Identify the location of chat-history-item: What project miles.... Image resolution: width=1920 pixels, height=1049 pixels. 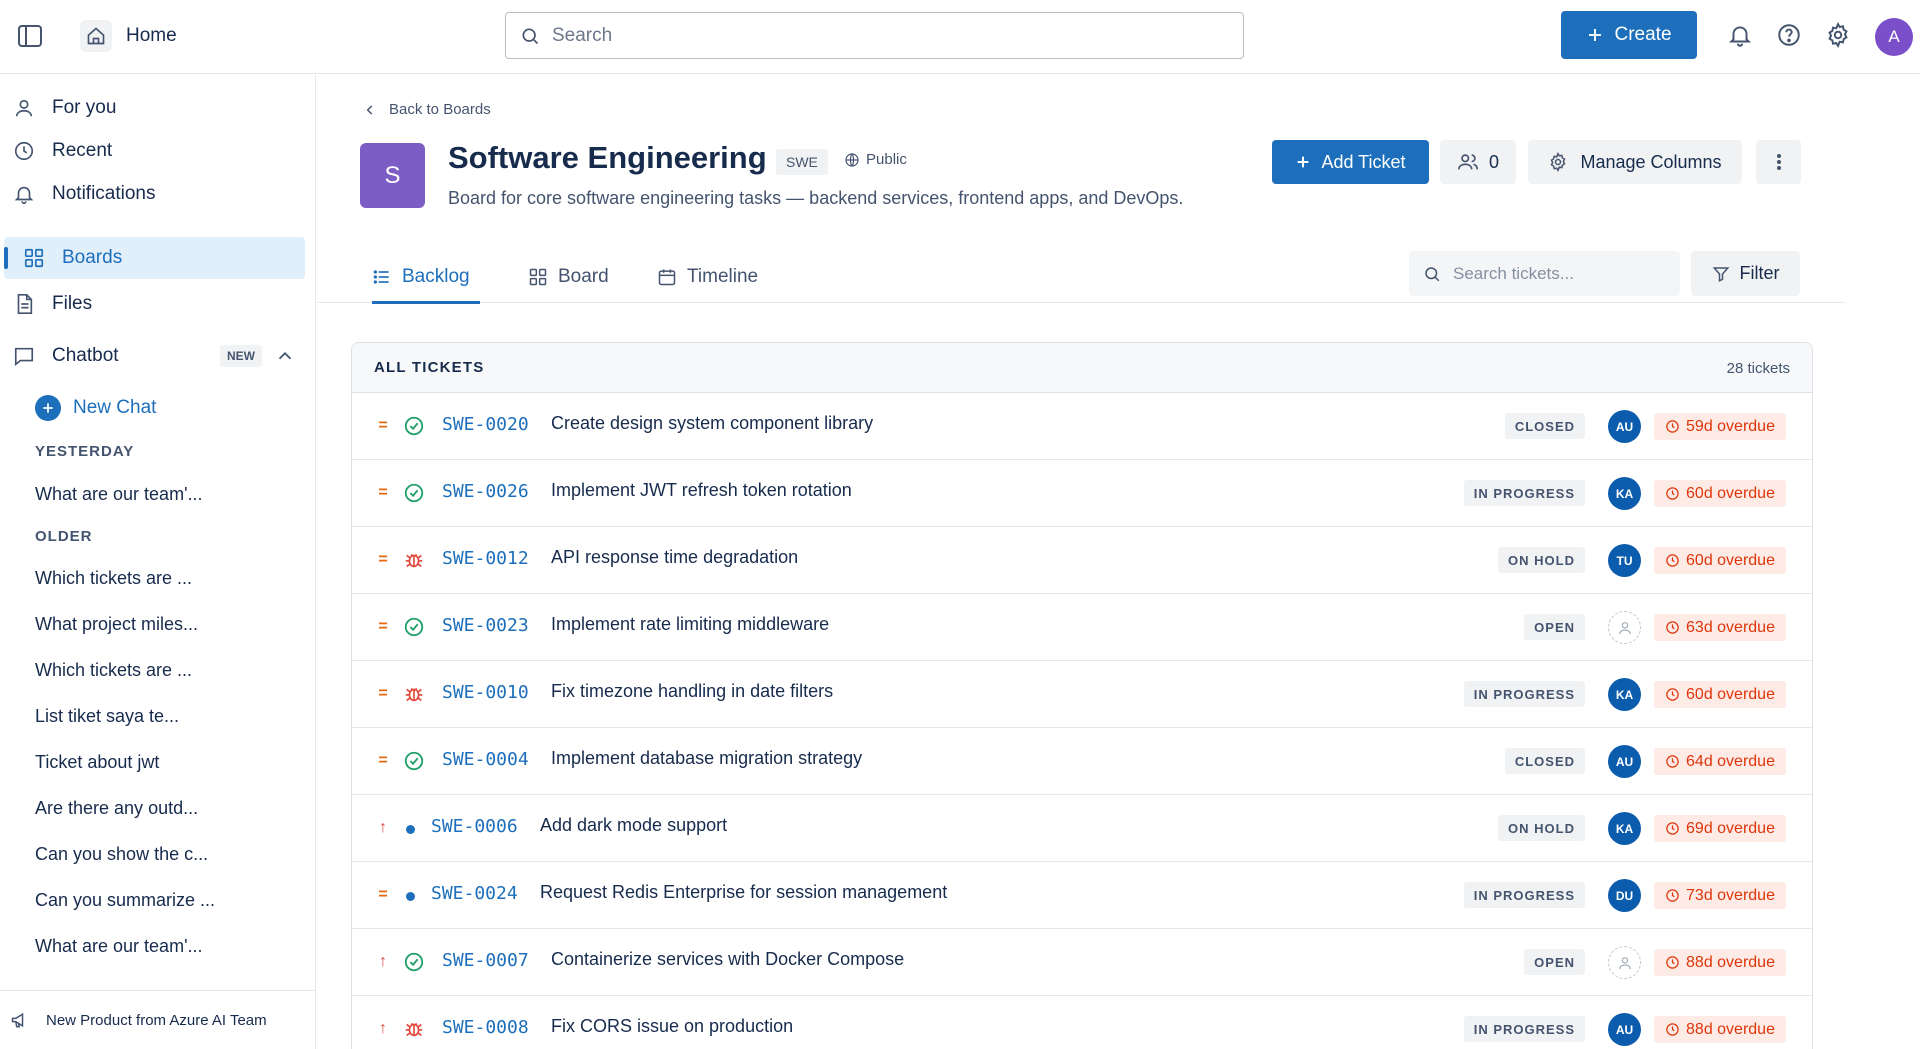
(116, 624).